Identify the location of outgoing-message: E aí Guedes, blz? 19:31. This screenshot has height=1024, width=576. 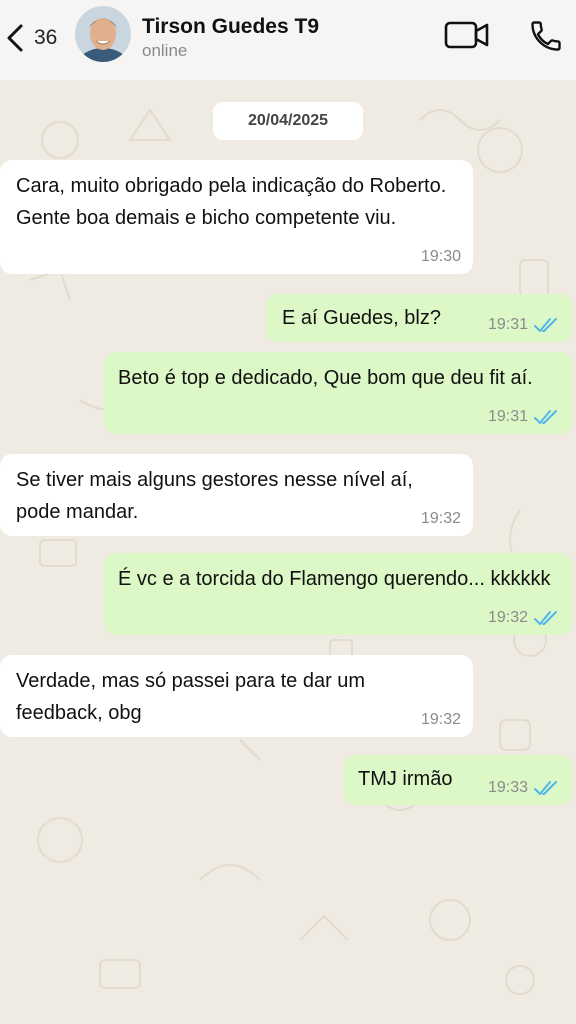
(419, 318).